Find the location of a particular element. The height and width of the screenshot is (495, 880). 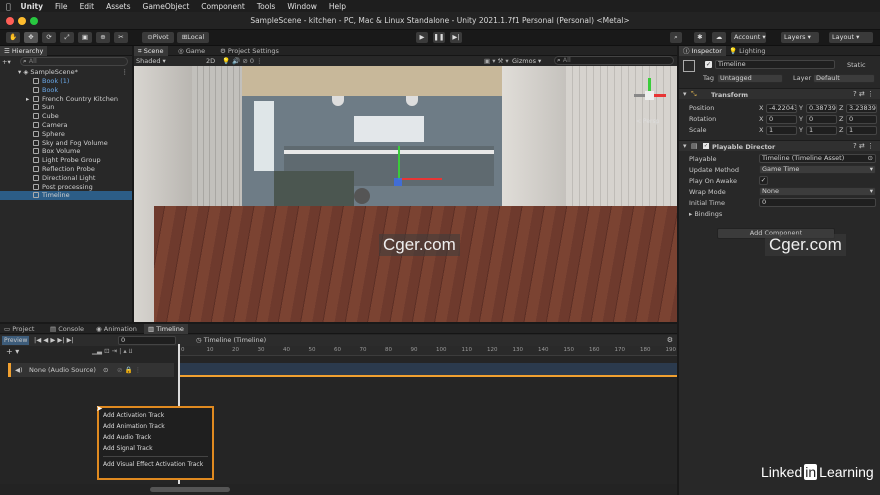

menu-add-audio-track: Add Audio Track is located at coordinates (155, 437).